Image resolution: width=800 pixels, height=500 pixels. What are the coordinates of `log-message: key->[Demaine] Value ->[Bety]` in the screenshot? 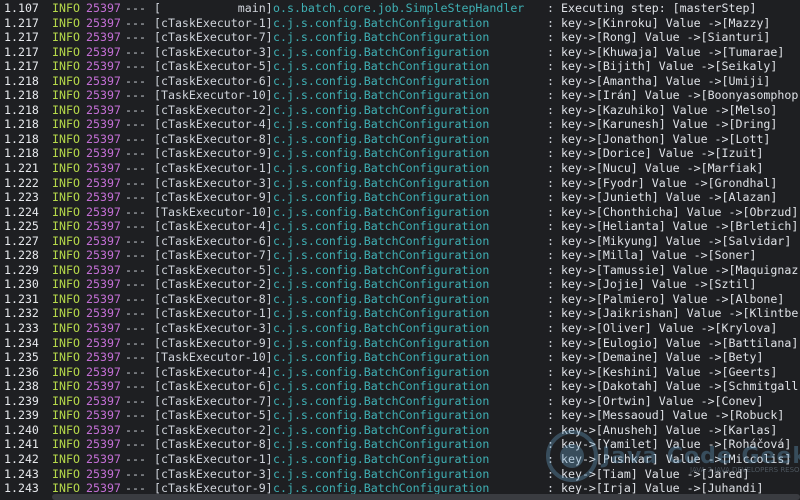 It's located at (662, 357).